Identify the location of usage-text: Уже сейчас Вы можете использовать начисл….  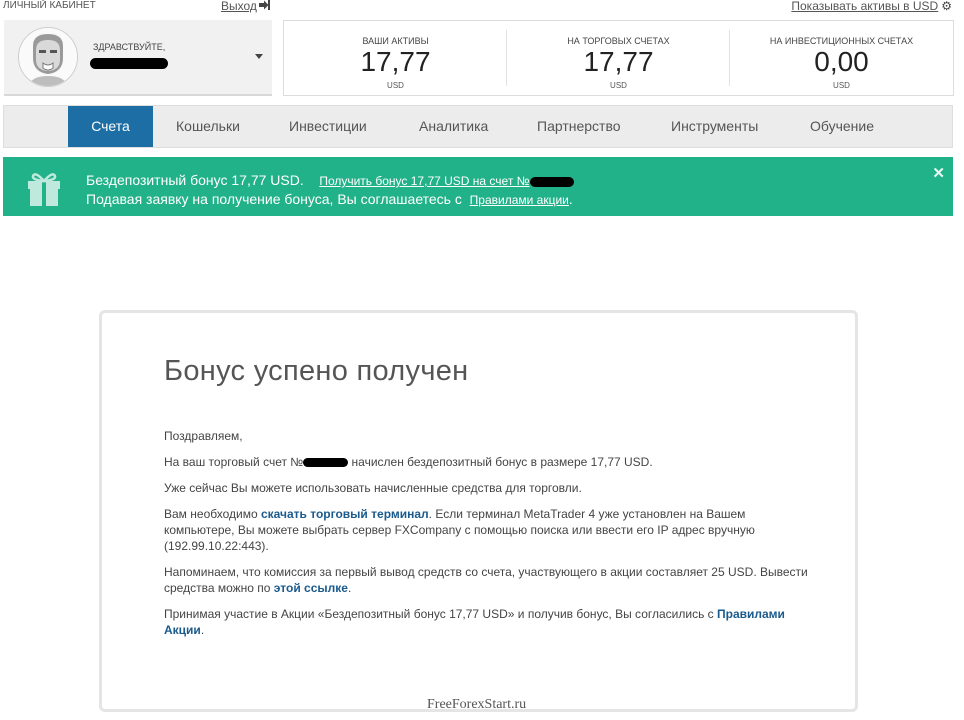
(373, 488).